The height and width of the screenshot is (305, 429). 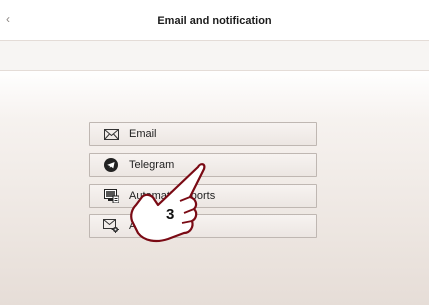 What do you see at coordinates (172, 196) in the screenshot?
I see `menu-item-label: Automatic reports` at bounding box center [172, 196].